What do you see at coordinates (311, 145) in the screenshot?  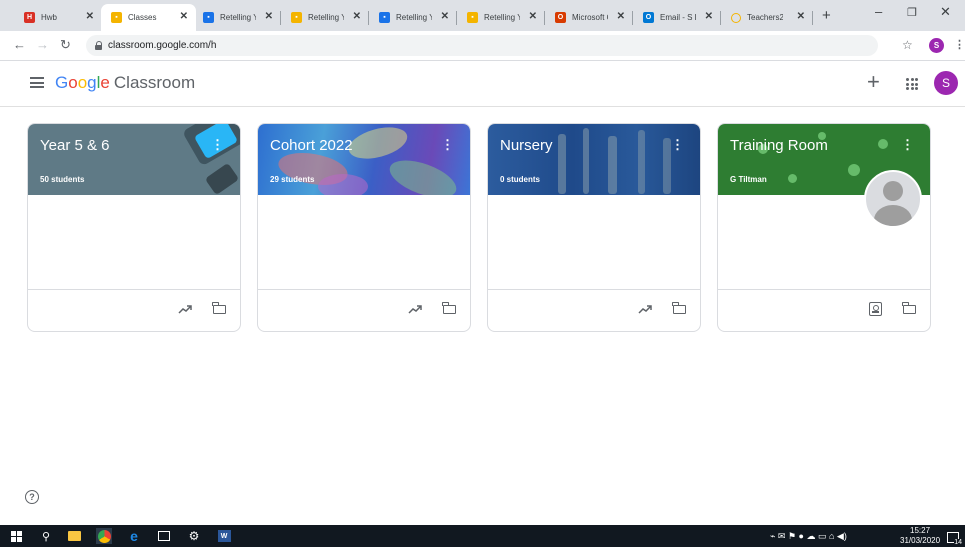 I see `class-name: Cohort 2022` at bounding box center [311, 145].